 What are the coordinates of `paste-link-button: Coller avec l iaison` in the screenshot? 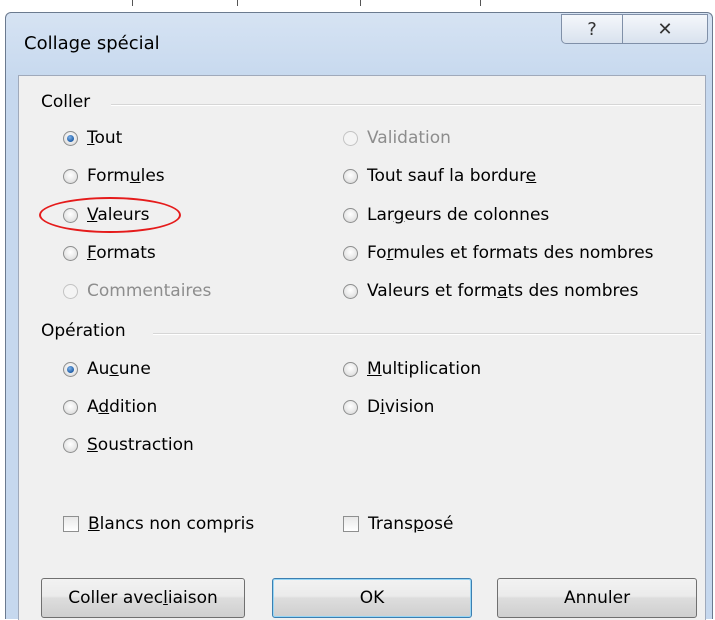 It's located at (143, 598).